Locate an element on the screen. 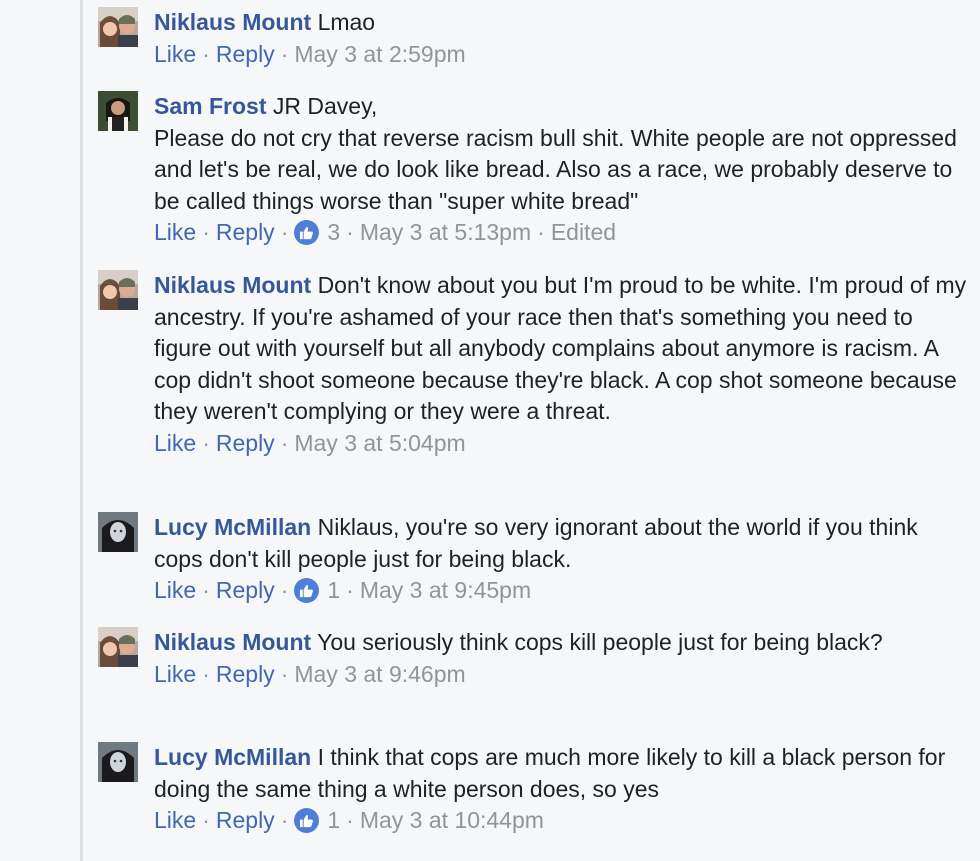 This screenshot has height=861, width=980. comment-timestamp: May 3 at 10:44pm is located at coordinates (452, 820).